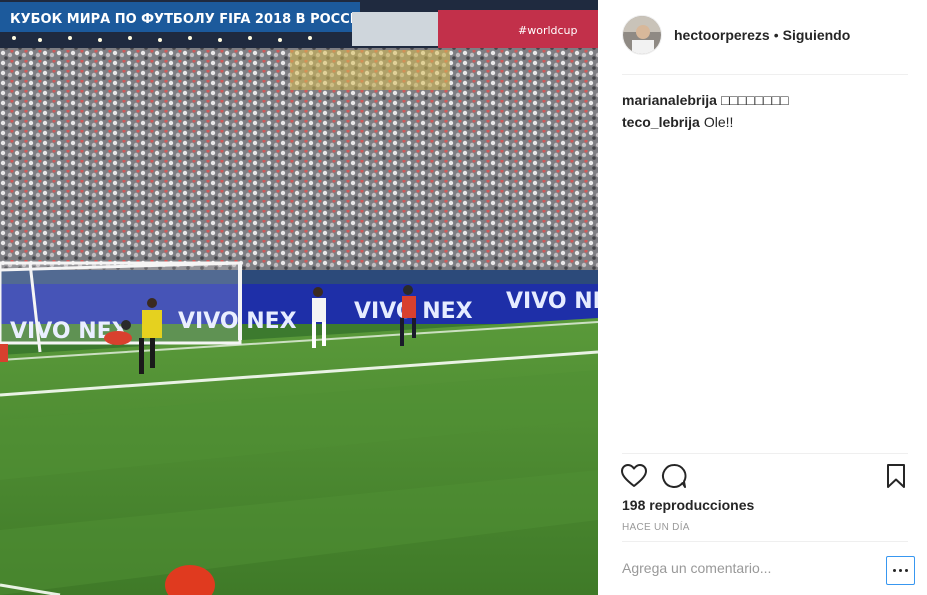 This screenshot has width=927, height=595. What do you see at coordinates (191, 19) in the screenshot?
I see `stadium-banner-text: КУБОК МИРА ПО ФУТБОЛУ FIFA 2018 В РОССИИ` at bounding box center [191, 19].